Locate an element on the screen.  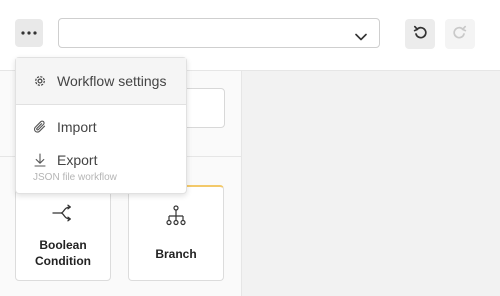
redo-button is located at coordinates (460, 34).